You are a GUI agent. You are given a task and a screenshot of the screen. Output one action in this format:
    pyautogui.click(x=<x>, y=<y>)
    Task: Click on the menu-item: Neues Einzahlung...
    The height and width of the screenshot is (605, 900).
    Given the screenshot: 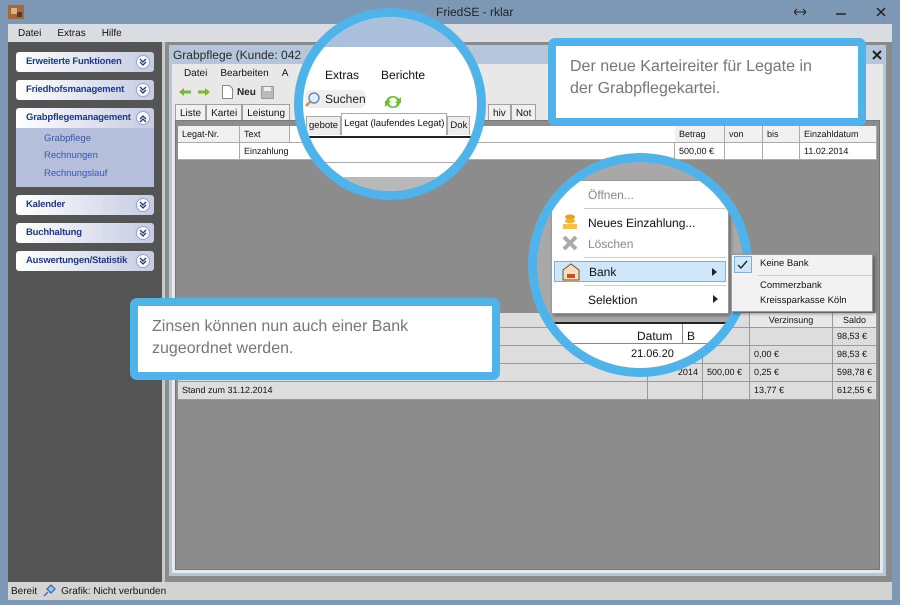 What is the action you would take?
    pyautogui.click(x=640, y=222)
    